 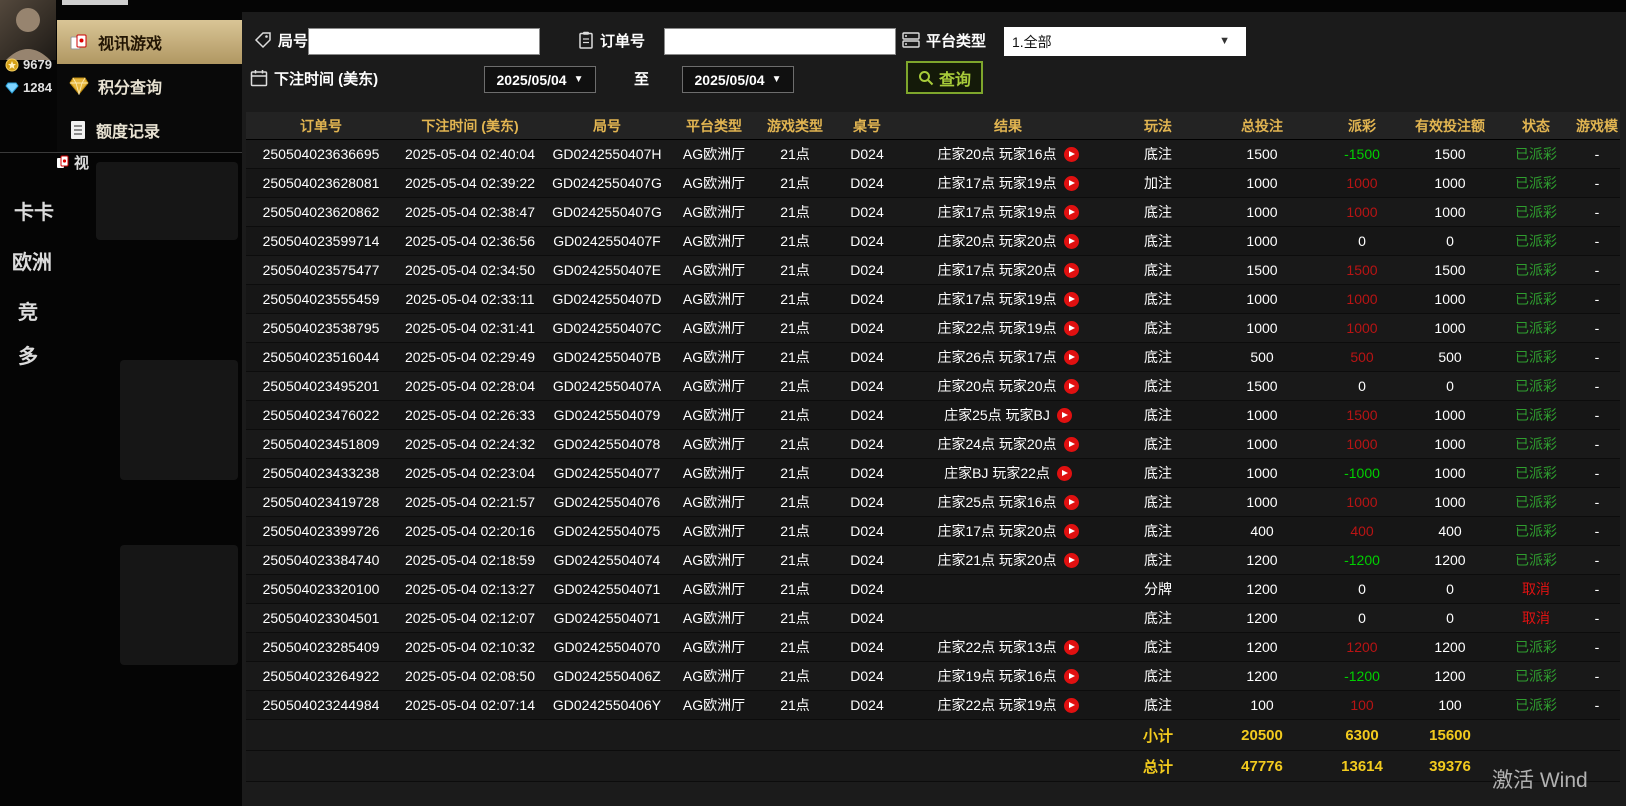 I want to click on cell-platform: AG欧洲厅, so click(x=714, y=444).